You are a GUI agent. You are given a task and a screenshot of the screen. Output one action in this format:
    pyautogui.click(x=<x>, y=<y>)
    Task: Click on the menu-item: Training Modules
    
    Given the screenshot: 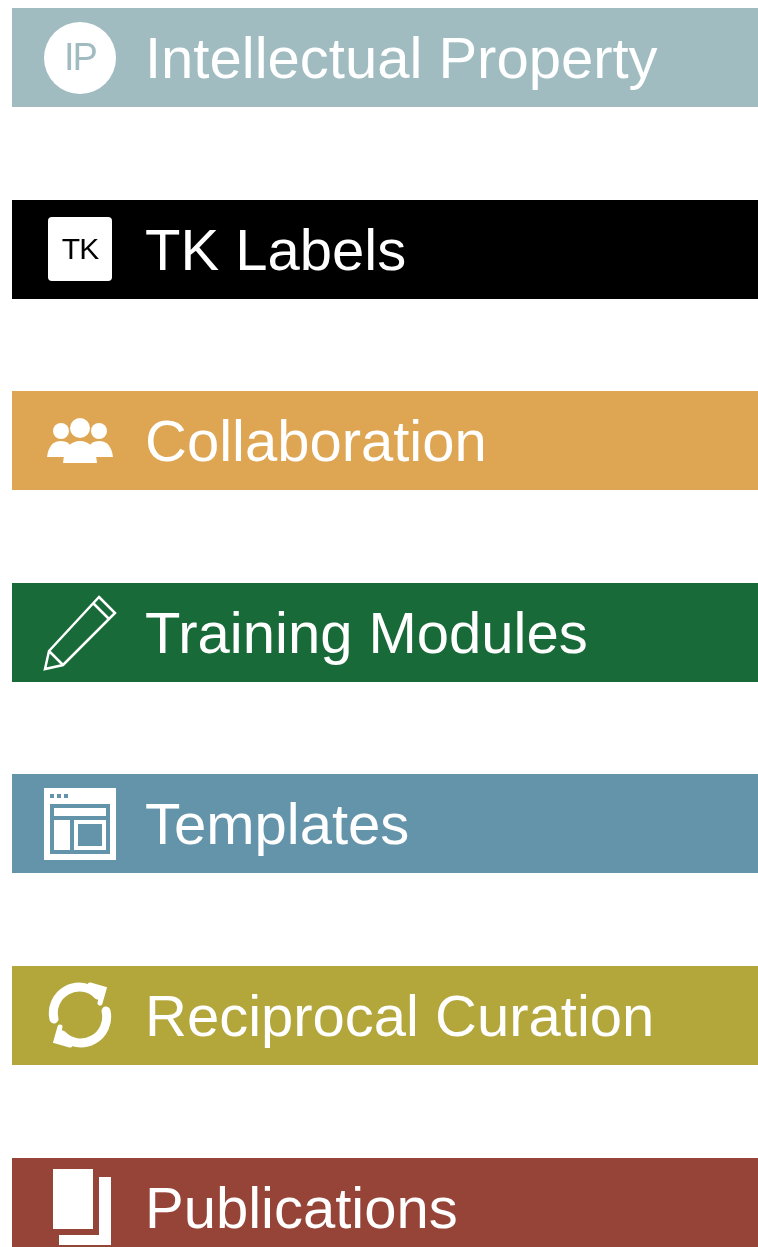 What is the action you would take?
    pyautogui.click(x=385, y=632)
    